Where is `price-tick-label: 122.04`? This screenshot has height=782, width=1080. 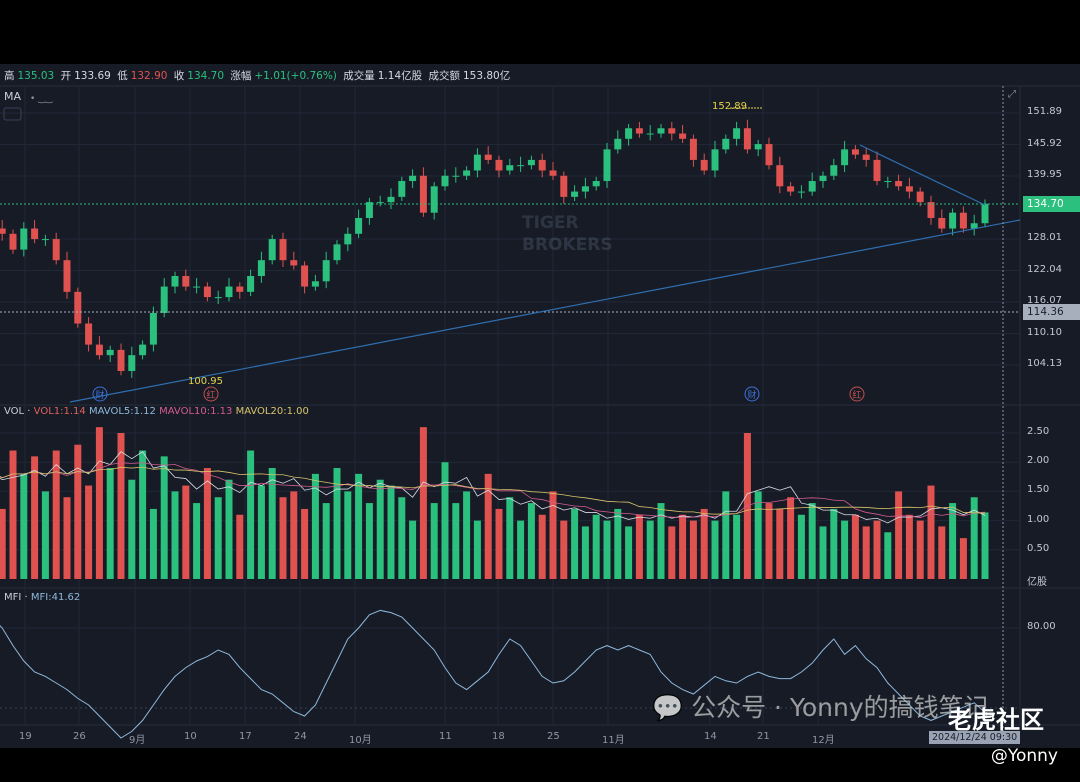 price-tick-label: 122.04 is located at coordinates (1044, 269).